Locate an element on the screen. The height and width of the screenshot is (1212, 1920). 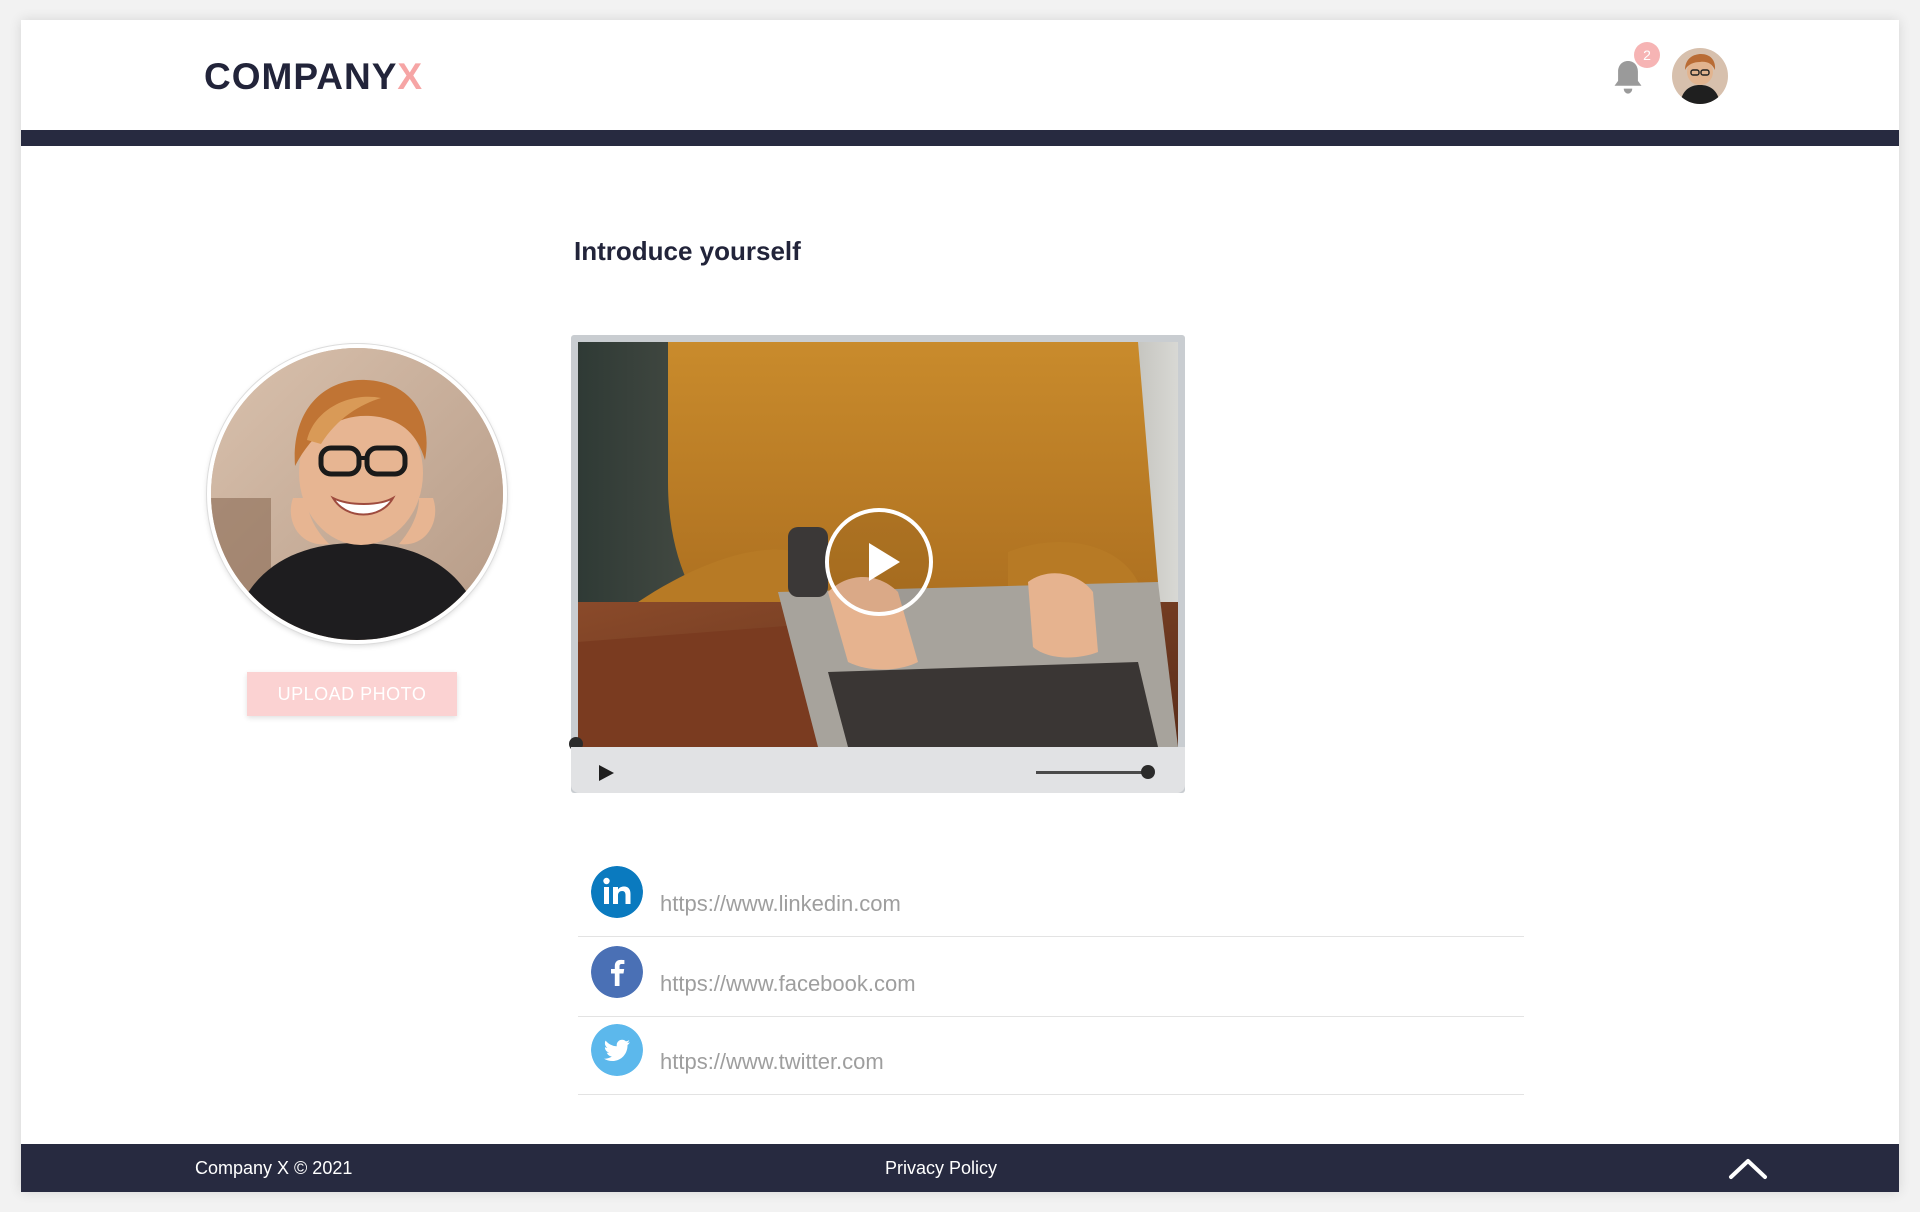
play-overlay-icon is located at coordinates (879, 562).